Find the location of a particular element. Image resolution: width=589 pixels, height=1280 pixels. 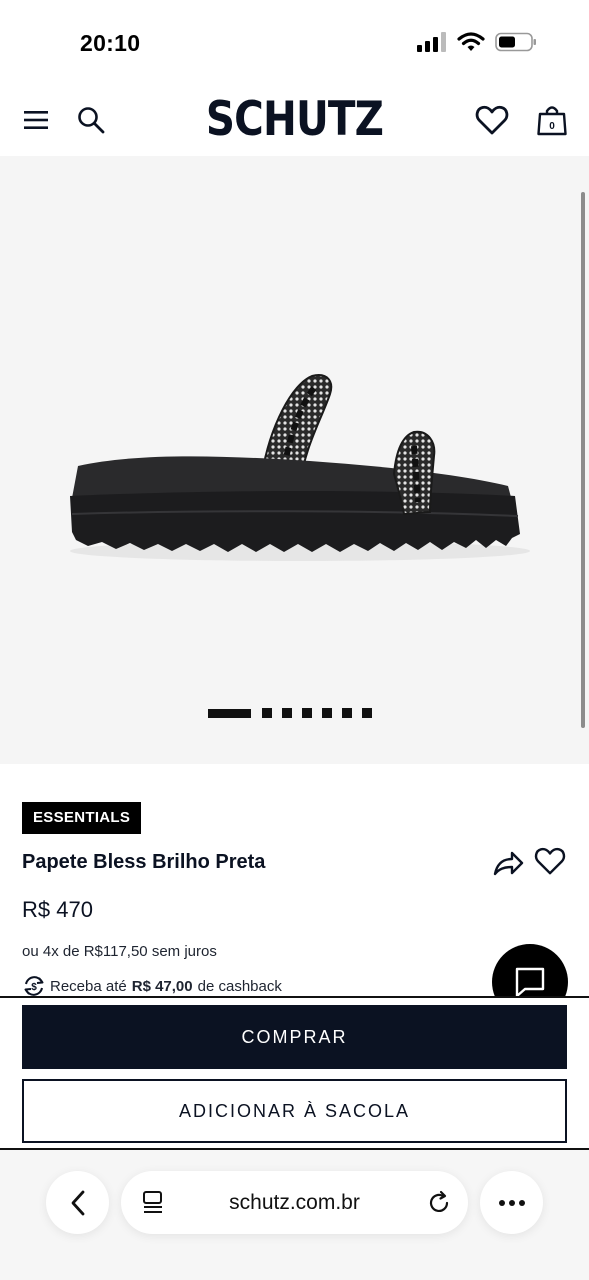

more-options-button is located at coordinates (511, 1202).